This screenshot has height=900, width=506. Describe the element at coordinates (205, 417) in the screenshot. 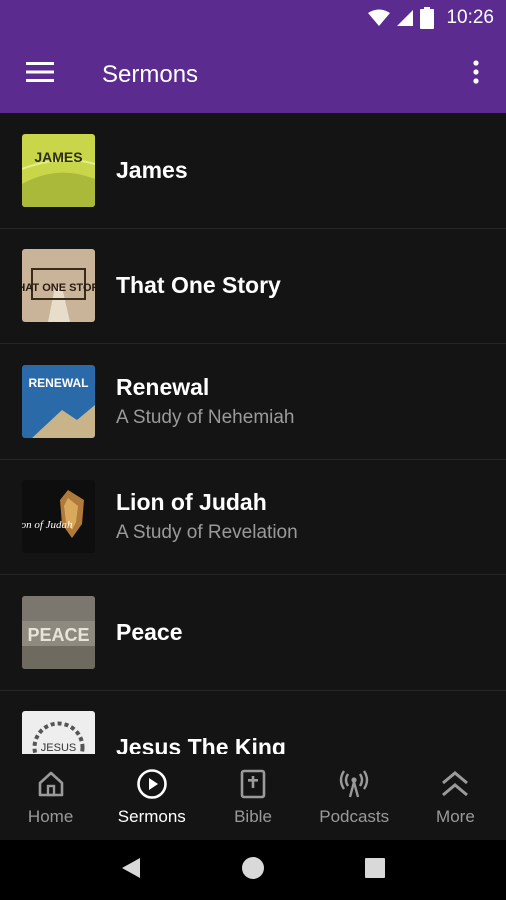

I see `sermon-subtitle: A Study of Nehemiah` at that location.